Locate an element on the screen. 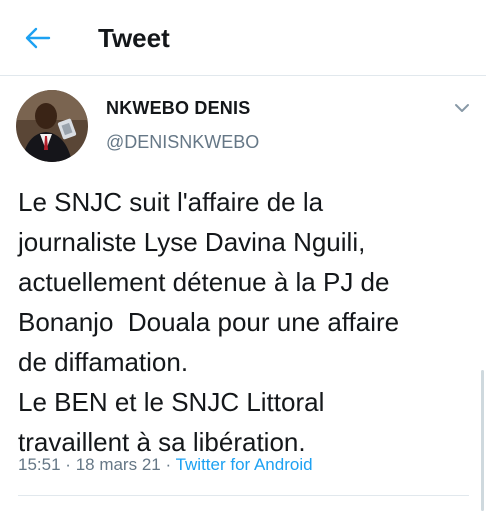 The width and height of the screenshot is (486, 511). divider is located at coordinates (243, 495).